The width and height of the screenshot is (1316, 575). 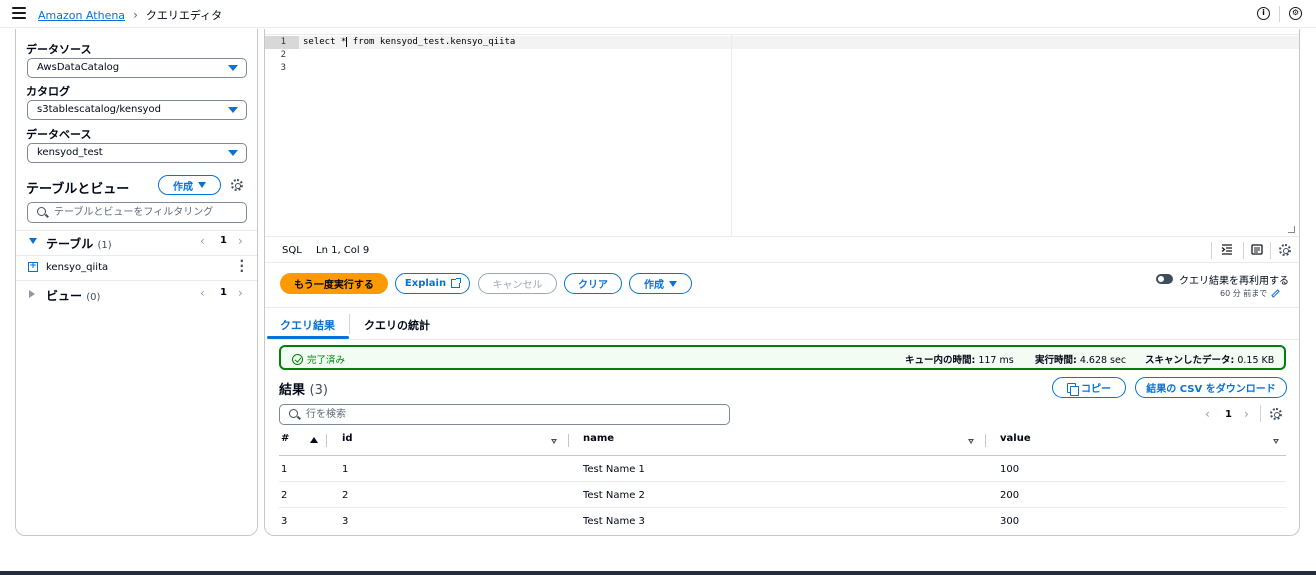 What do you see at coordinates (284, 521) in the screenshot?
I see `cell-index: 3` at bounding box center [284, 521].